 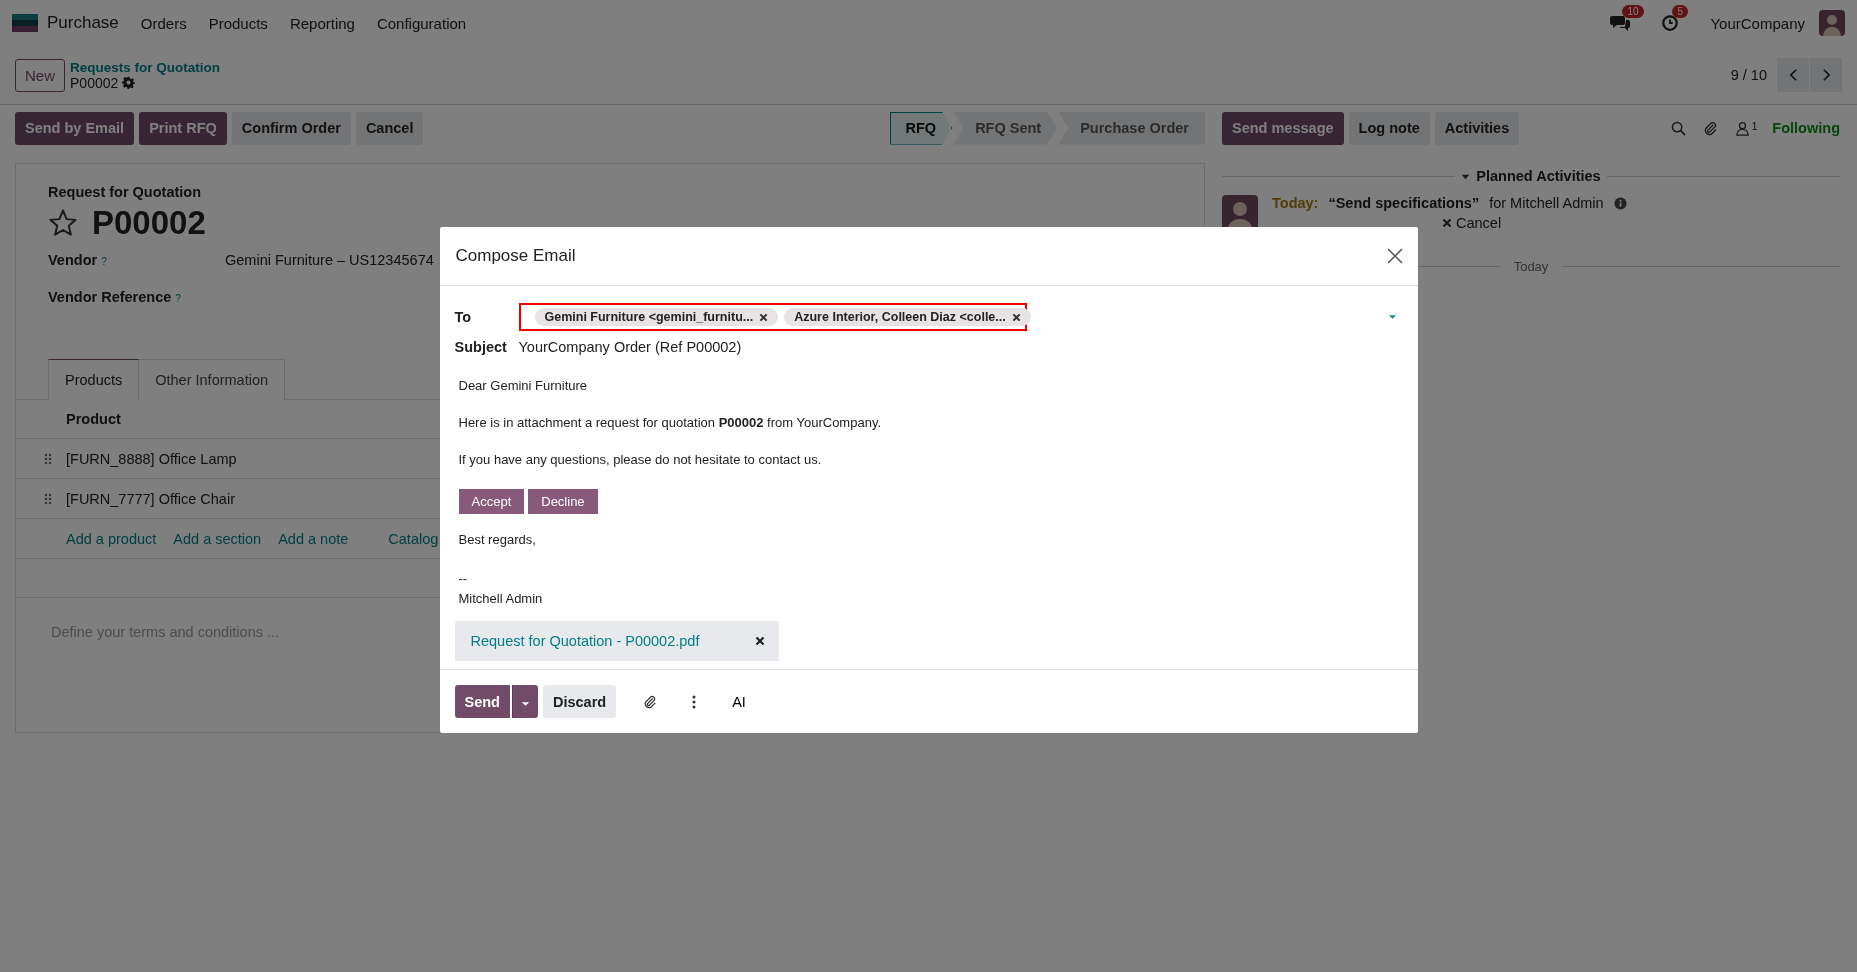 What do you see at coordinates (151, 458) in the screenshot?
I see `table-cell: [FURN_8888] Office Lamp` at bounding box center [151, 458].